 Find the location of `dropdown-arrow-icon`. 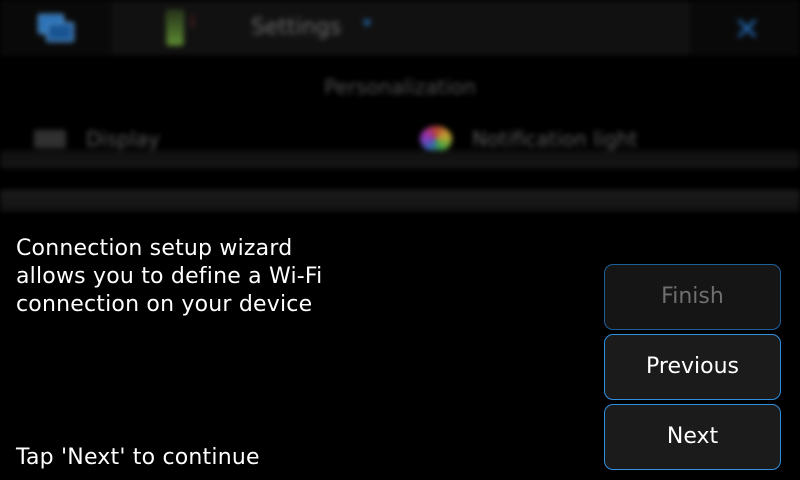

dropdown-arrow-icon is located at coordinates (367, 23).